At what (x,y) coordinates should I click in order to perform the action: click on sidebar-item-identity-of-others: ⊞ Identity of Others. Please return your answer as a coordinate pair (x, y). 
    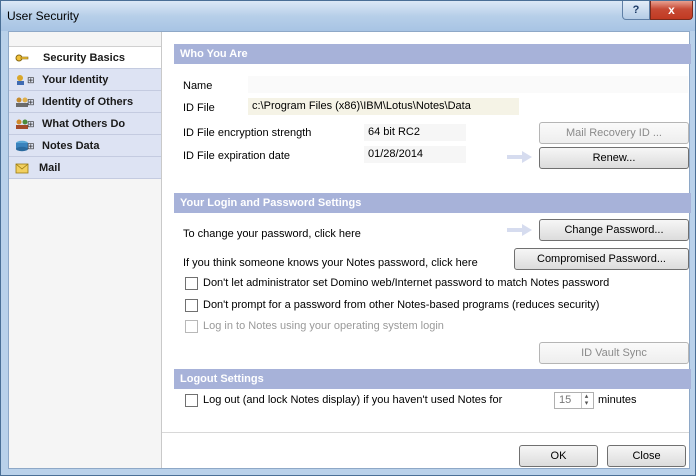
    Looking at the image, I should click on (85, 102).